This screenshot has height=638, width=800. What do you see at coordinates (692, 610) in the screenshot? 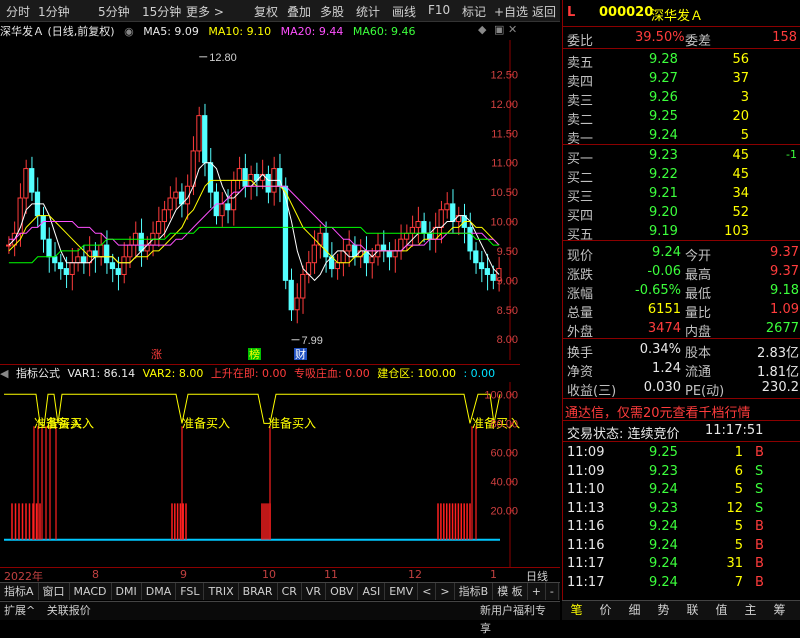
I see `tab-related: 联` at bounding box center [692, 610].